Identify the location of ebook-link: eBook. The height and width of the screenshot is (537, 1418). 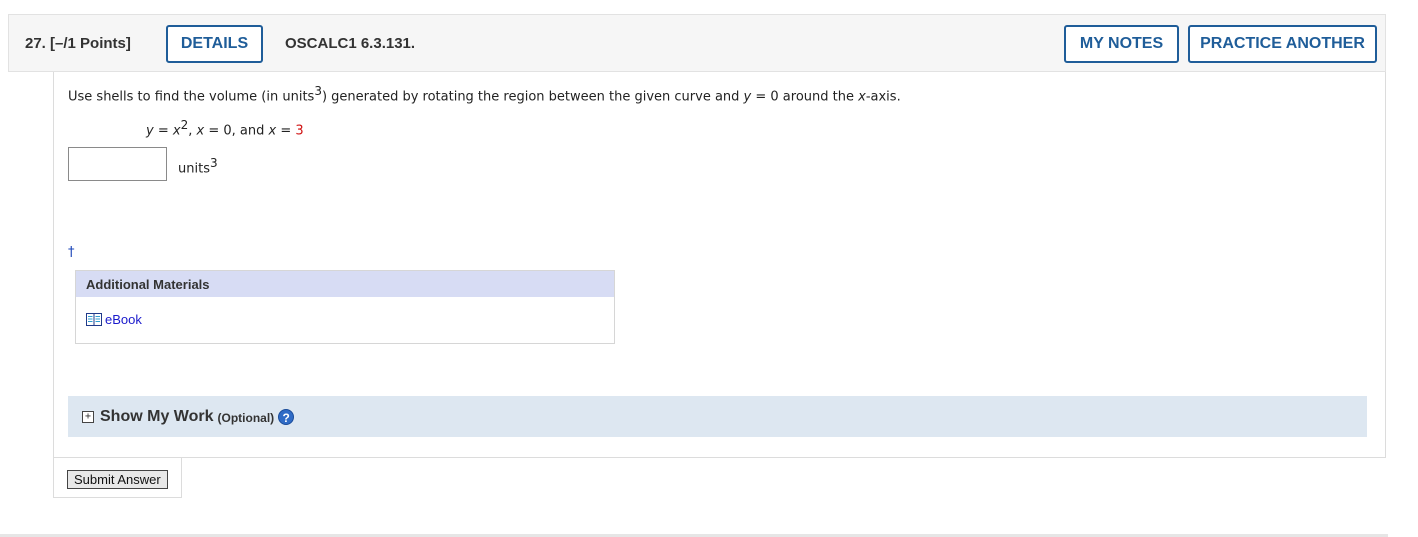
(114, 319).